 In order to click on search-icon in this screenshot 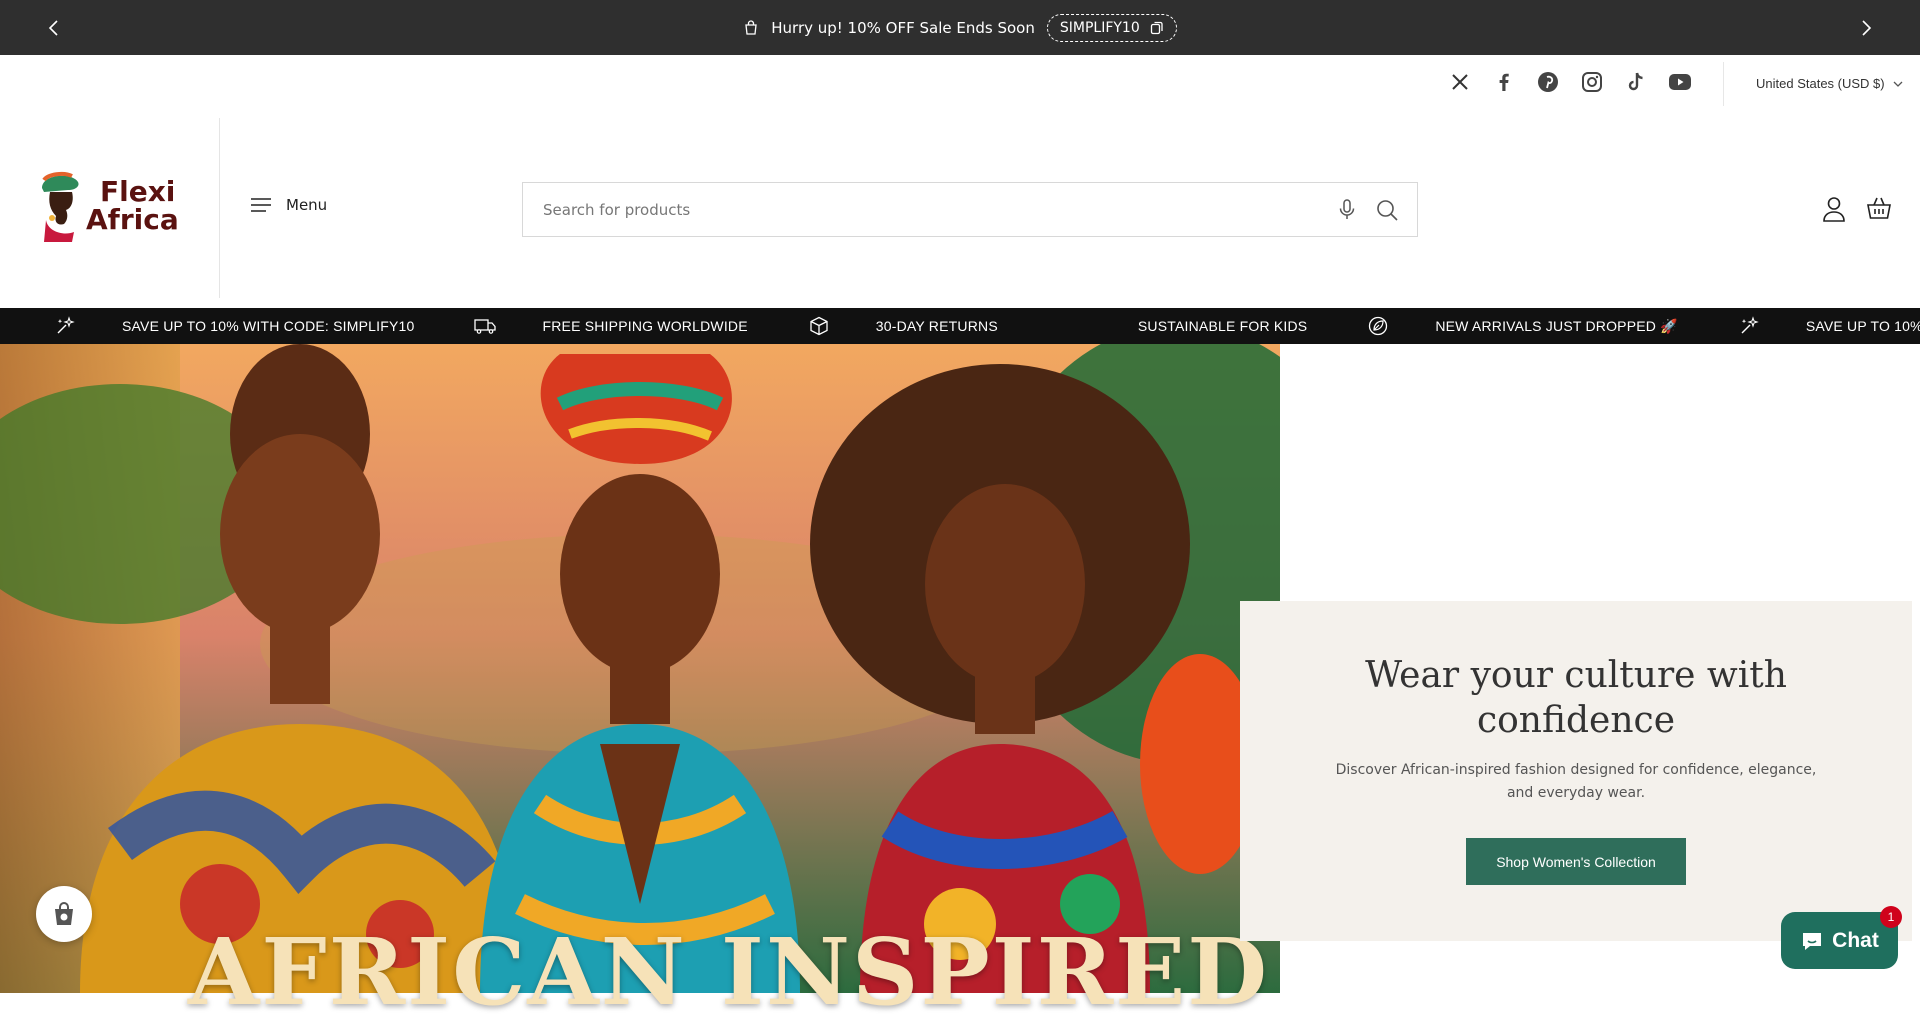, I will do `click(1387, 210)`.